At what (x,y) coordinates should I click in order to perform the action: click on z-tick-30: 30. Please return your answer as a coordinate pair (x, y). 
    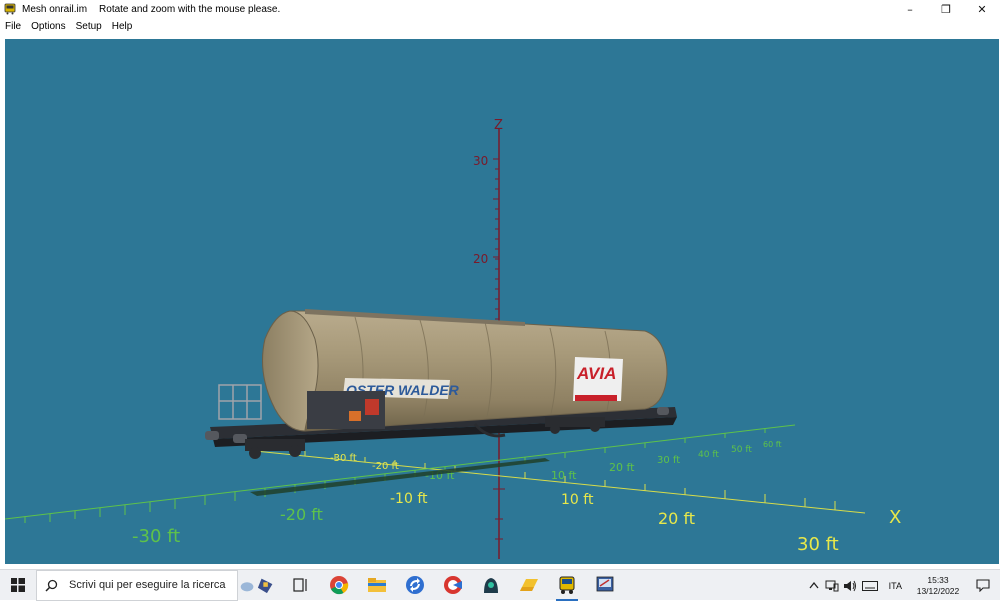
    Looking at the image, I should click on (480, 161).